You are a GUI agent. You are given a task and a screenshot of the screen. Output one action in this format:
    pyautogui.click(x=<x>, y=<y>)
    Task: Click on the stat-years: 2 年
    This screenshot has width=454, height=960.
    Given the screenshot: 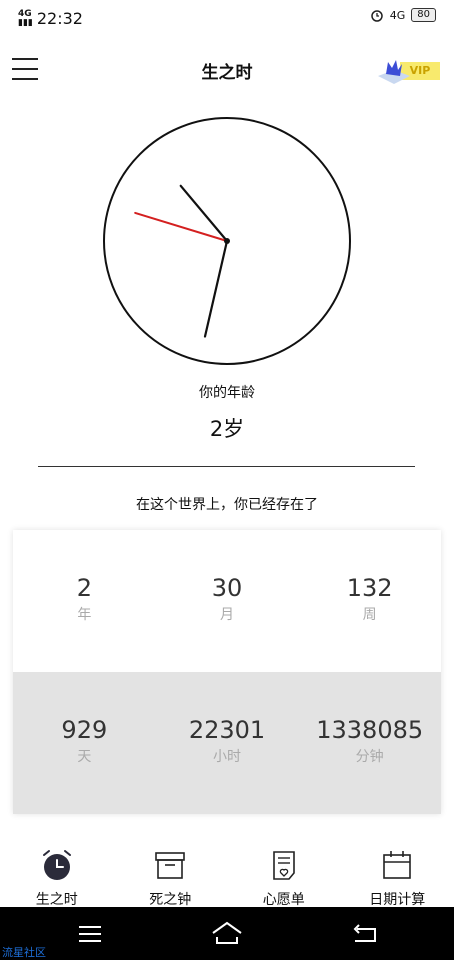 What is the action you would take?
    pyautogui.click(x=84, y=601)
    